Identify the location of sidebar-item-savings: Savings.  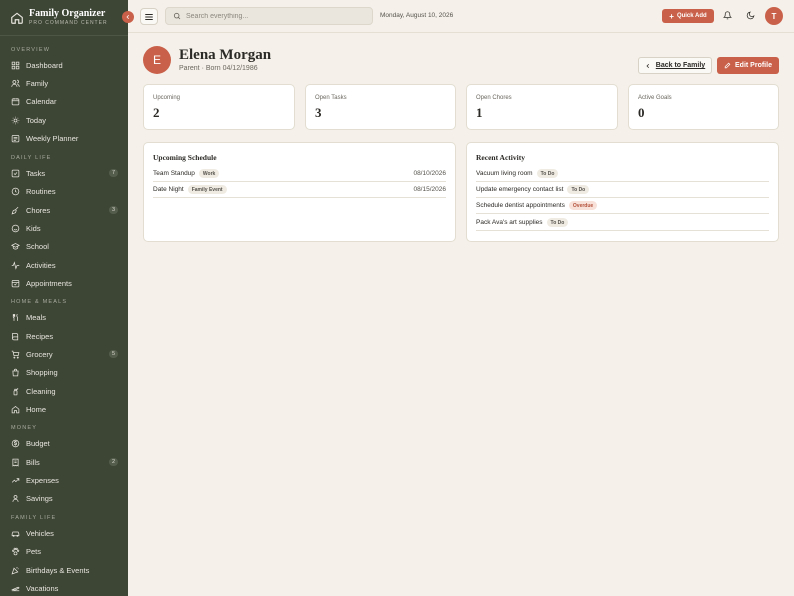
(64, 498).